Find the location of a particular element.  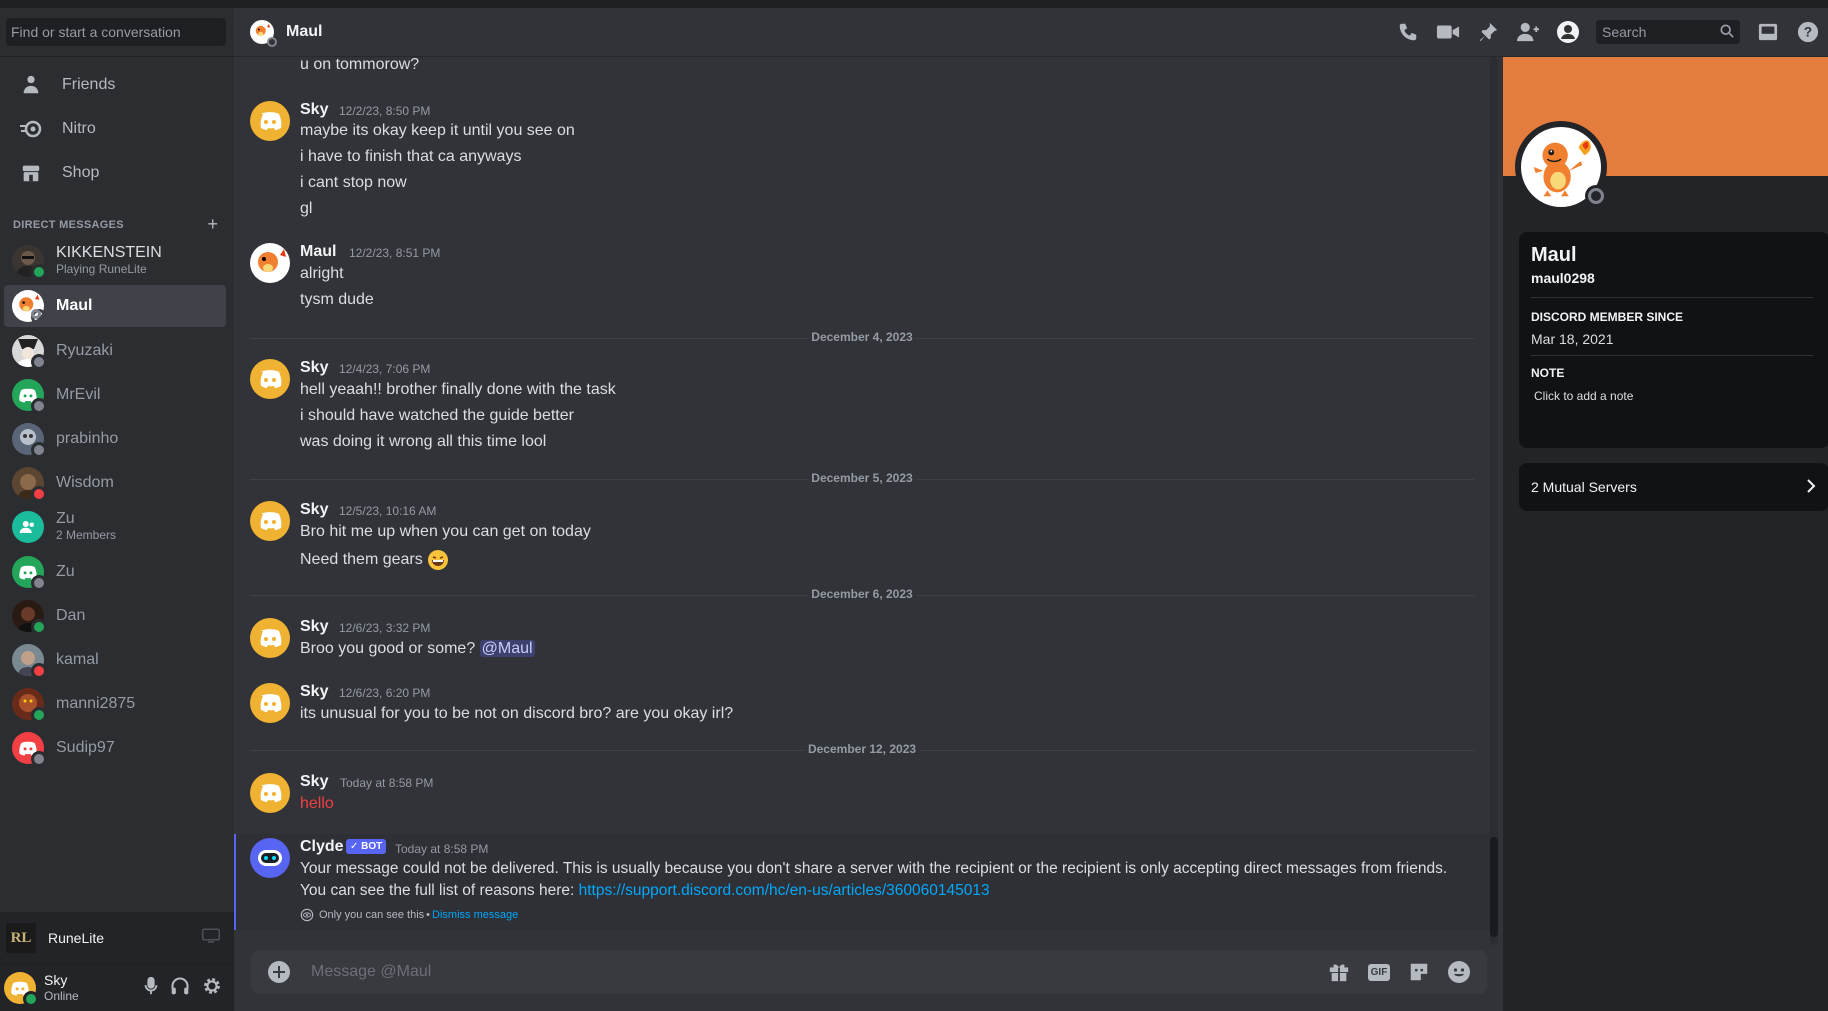

dm-item-sudip97: Sudip97 is located at coordinates (115, 748).